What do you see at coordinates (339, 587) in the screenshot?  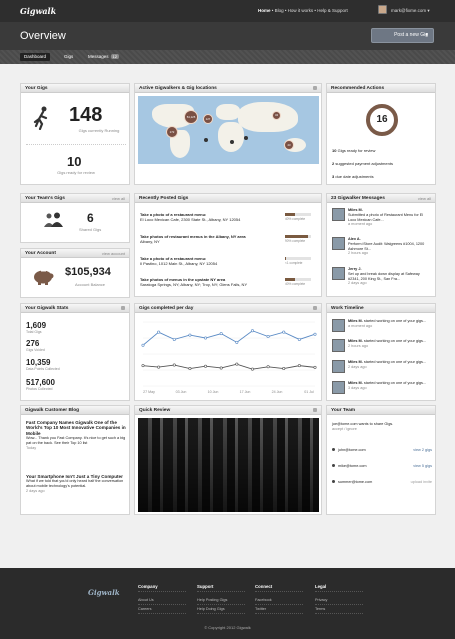 I see `footer-col-title: Legal` at bounding box center [339, 587].